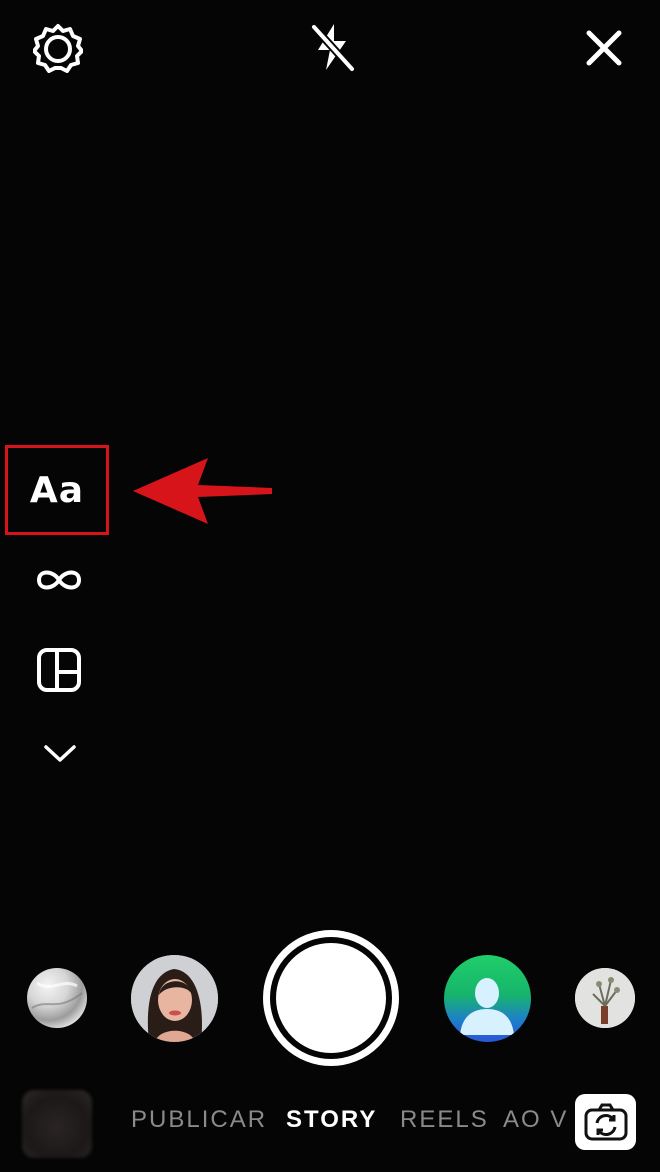 The image size is (660, 1172). I want to click on plant-thumbnail, so click(605, 998).